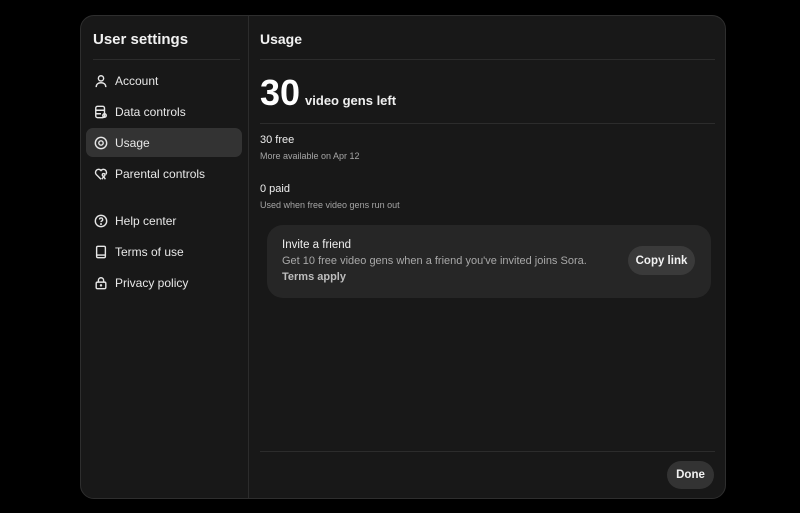 The height and width of the screenshot is (513, 800). I want to click on sidebar-item-label: Account, so click(137, 80).